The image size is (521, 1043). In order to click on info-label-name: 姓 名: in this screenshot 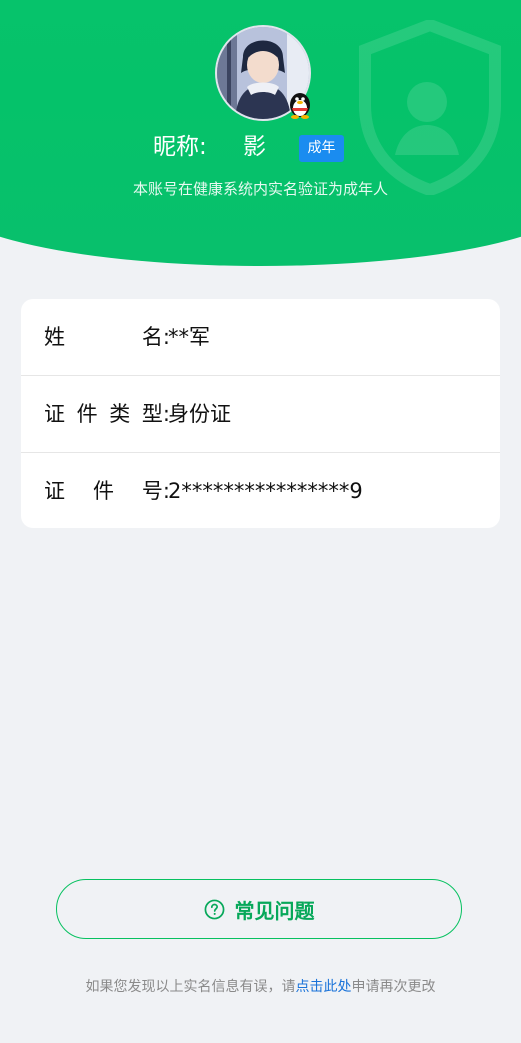, I will do `click(107, 337)`.